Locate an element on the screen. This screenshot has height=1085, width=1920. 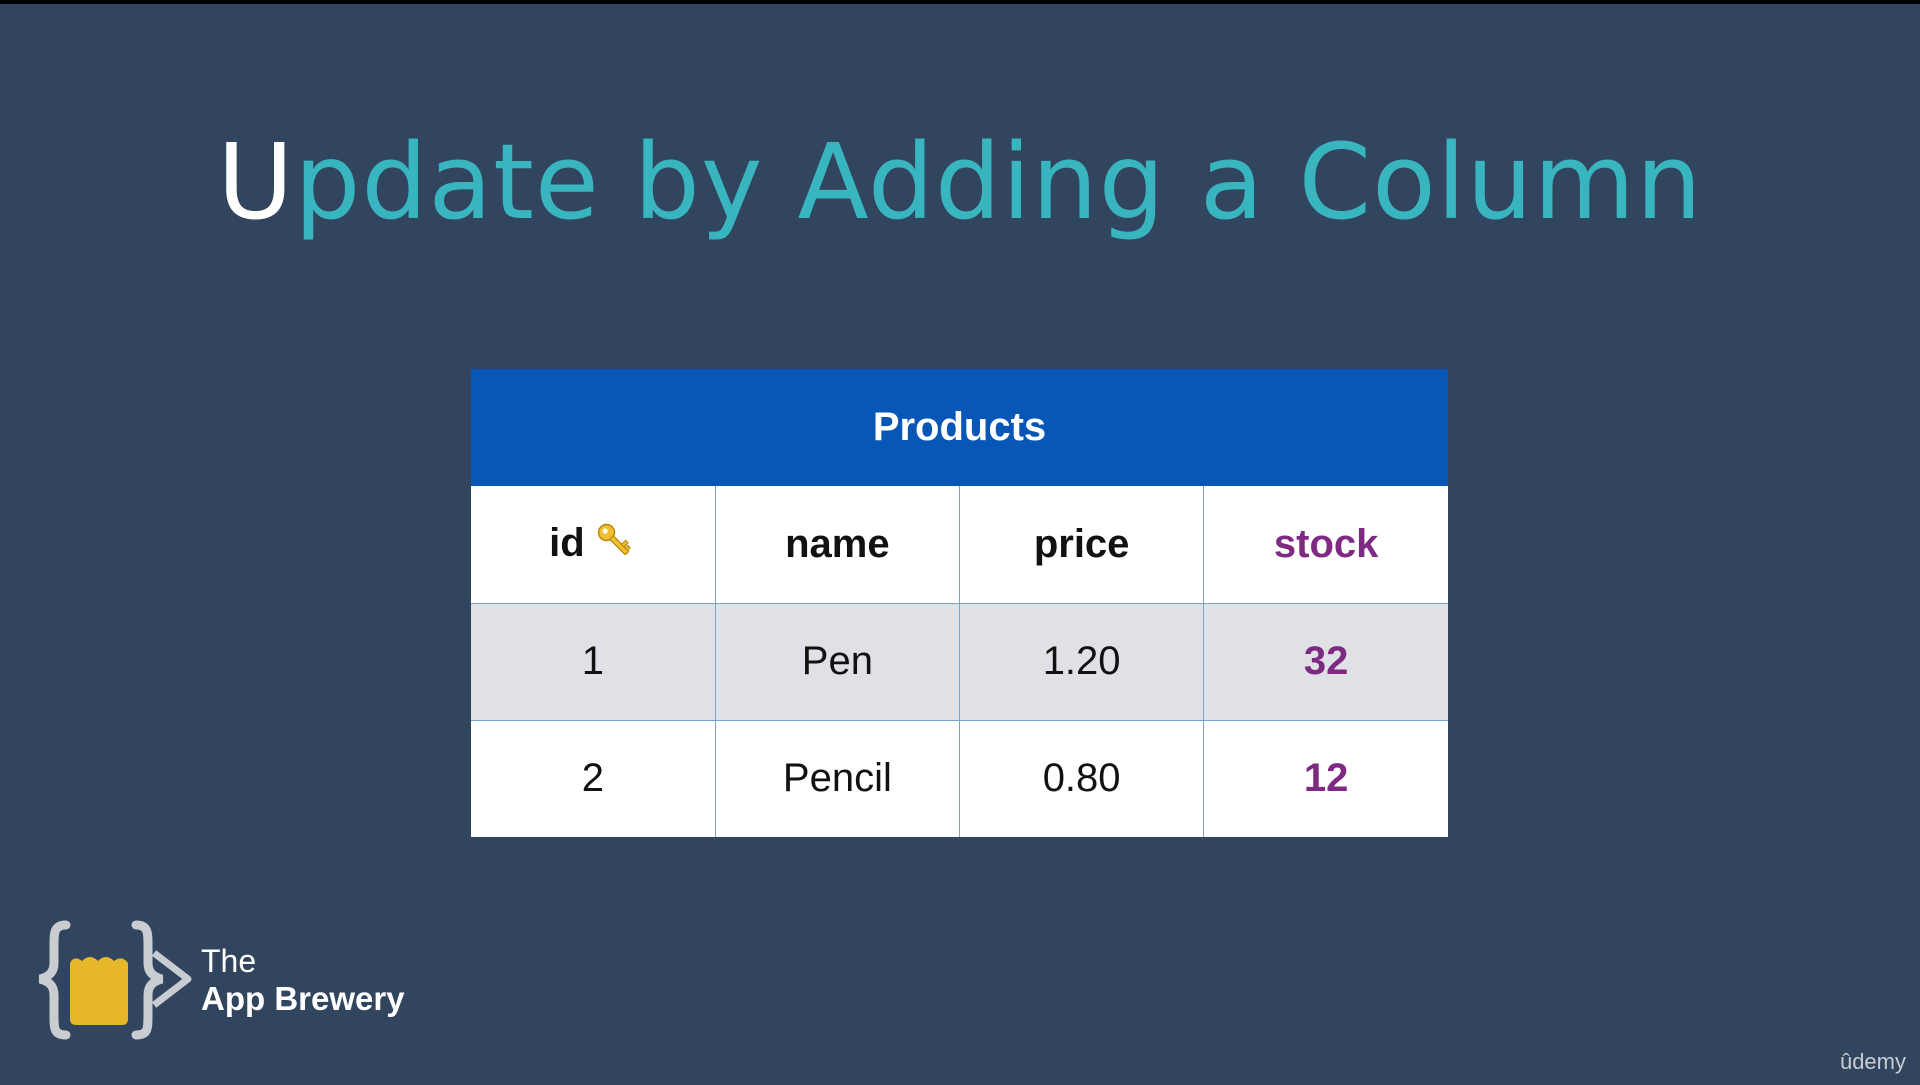
header-price: price is located at coordinates (1081, 545).